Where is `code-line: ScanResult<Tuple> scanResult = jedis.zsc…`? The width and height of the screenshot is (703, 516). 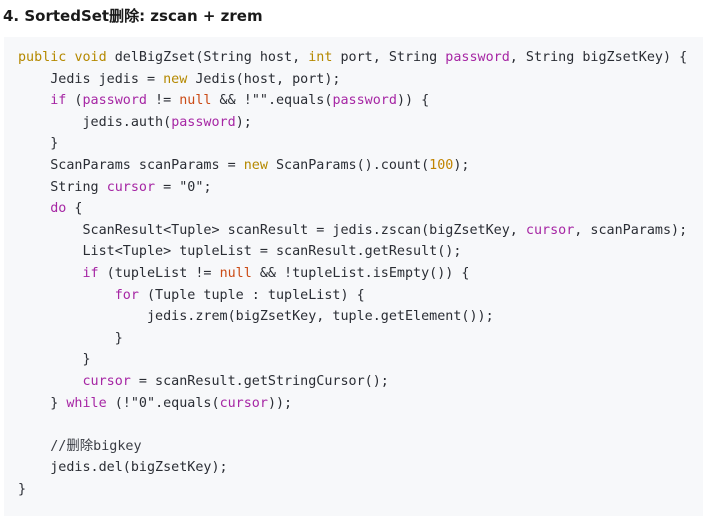 code-line: ScanResult<Tuple> scanResult = jedis.zsc… is located at coordinates (353, 230).